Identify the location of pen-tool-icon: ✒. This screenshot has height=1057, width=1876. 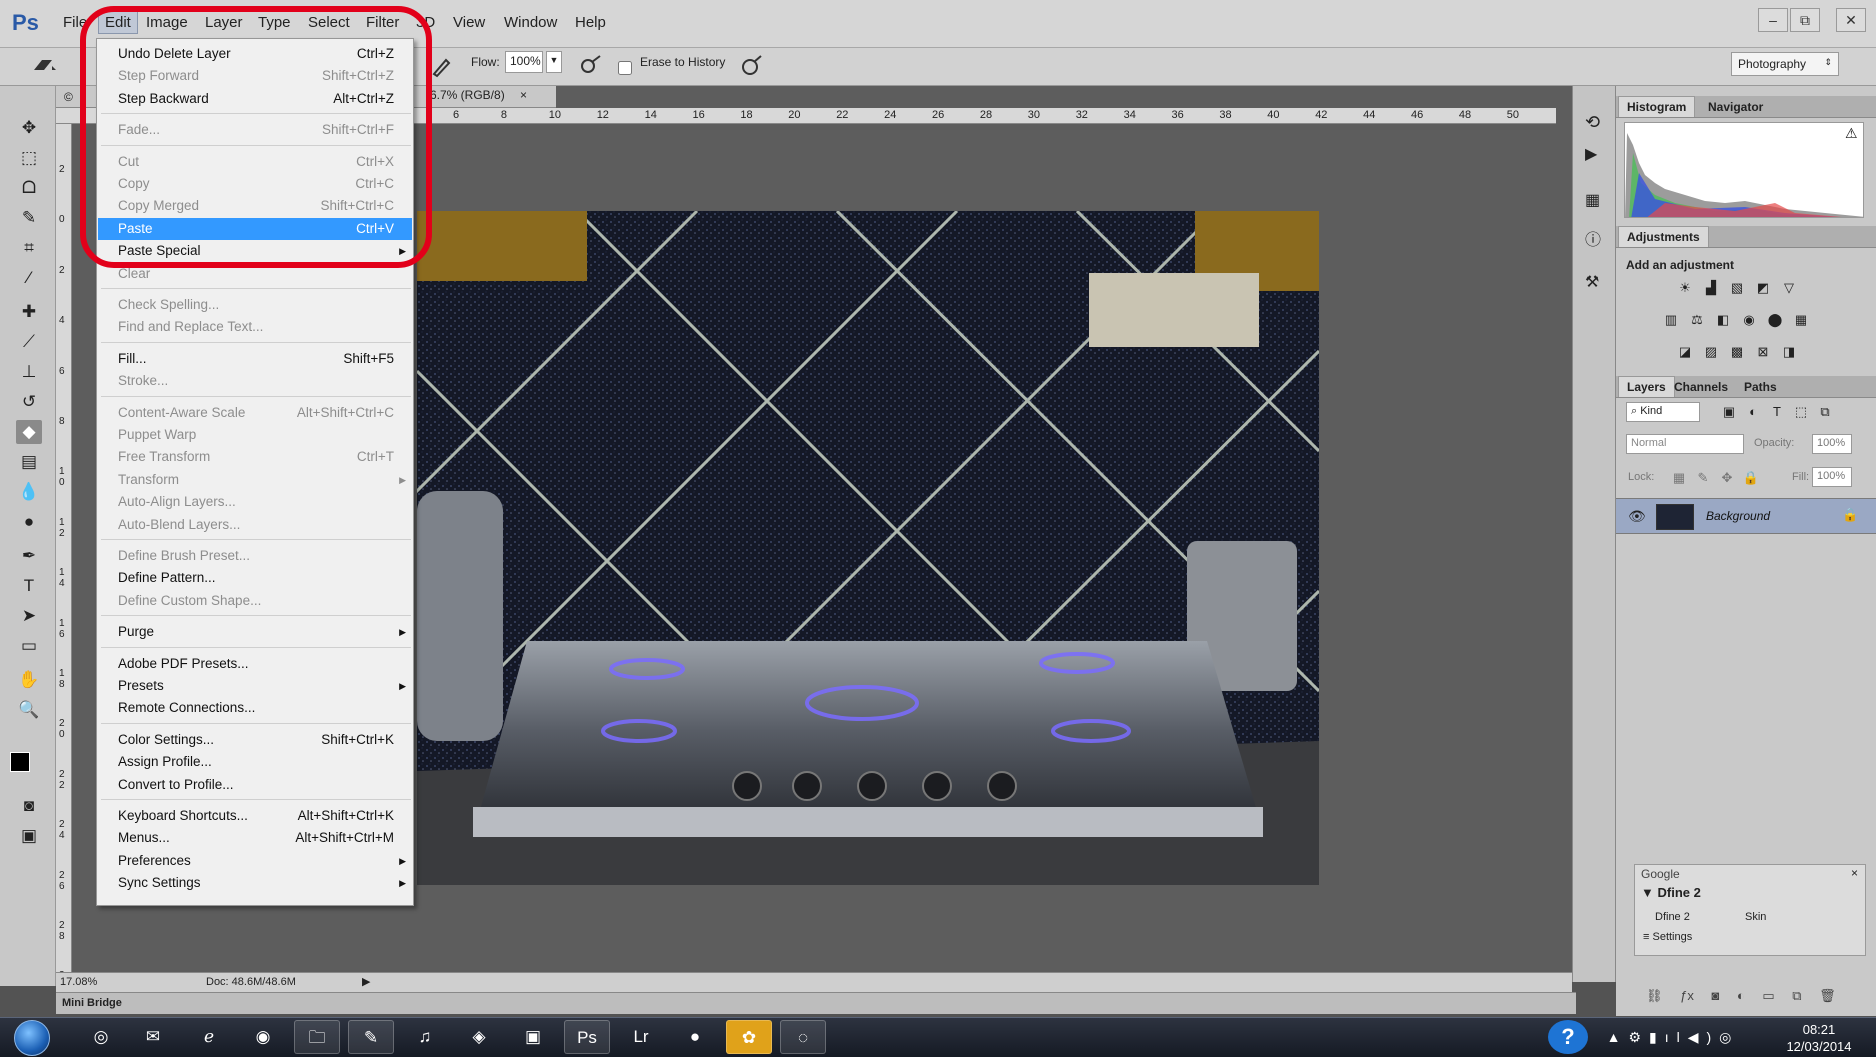
(29, 556).